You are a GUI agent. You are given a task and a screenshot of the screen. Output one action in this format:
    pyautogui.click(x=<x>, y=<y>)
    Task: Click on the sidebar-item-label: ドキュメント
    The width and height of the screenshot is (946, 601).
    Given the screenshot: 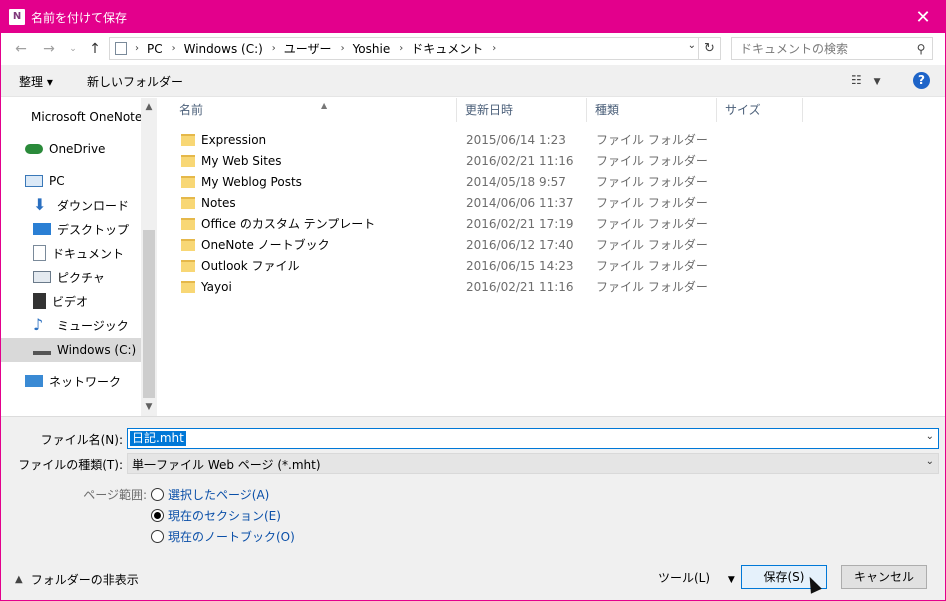 What is the action you would take?
    pyautogui.click(x=88, y=253)
    